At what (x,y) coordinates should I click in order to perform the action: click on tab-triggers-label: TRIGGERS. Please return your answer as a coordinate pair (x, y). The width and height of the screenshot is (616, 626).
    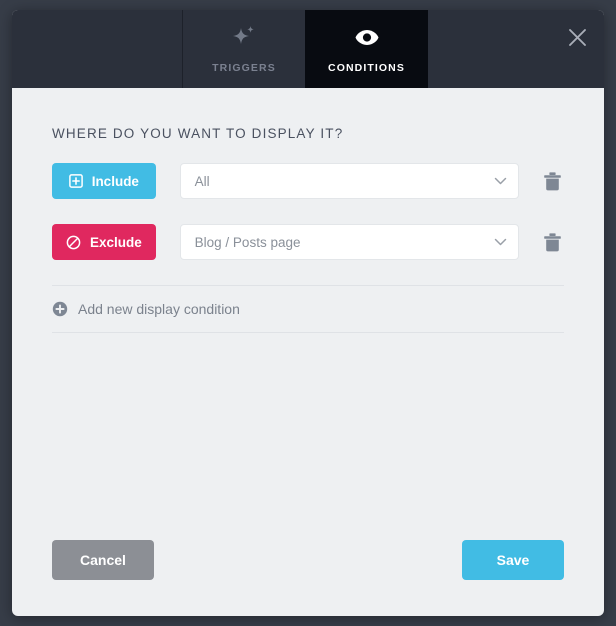
    Looking at the image, I should click on (244, 67).